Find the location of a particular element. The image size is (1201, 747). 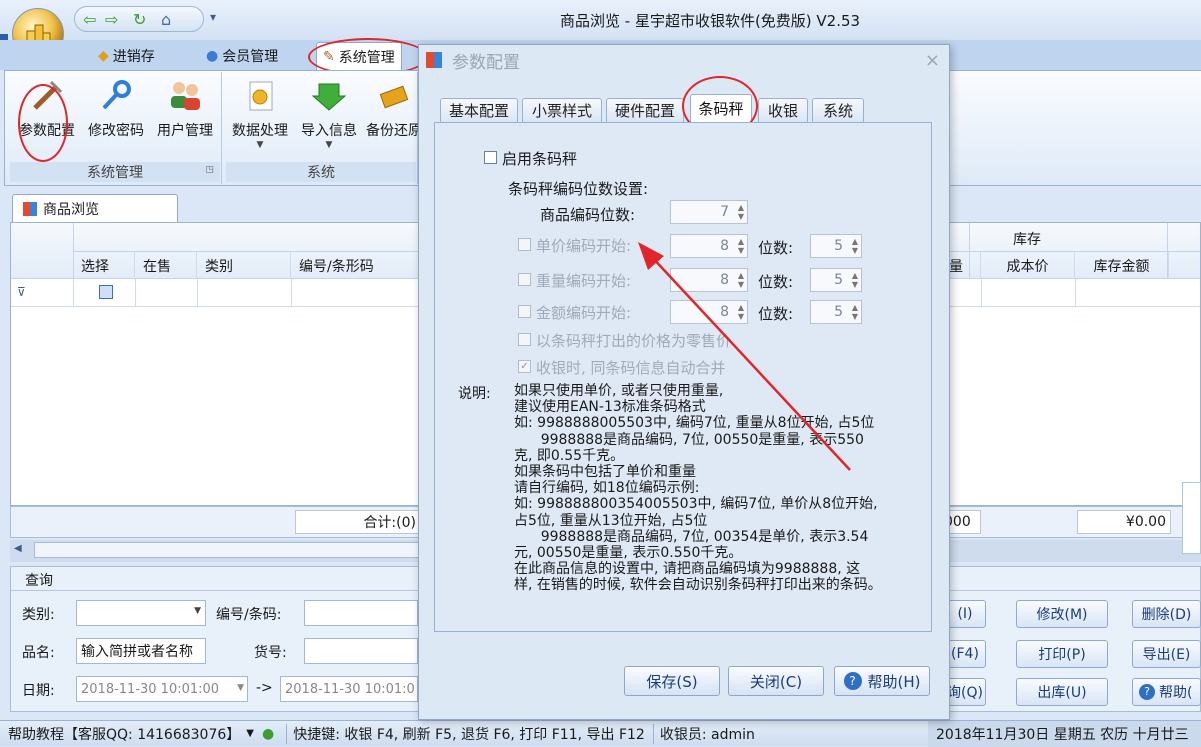

weight-checkbox is located at coordinates (524, 279).